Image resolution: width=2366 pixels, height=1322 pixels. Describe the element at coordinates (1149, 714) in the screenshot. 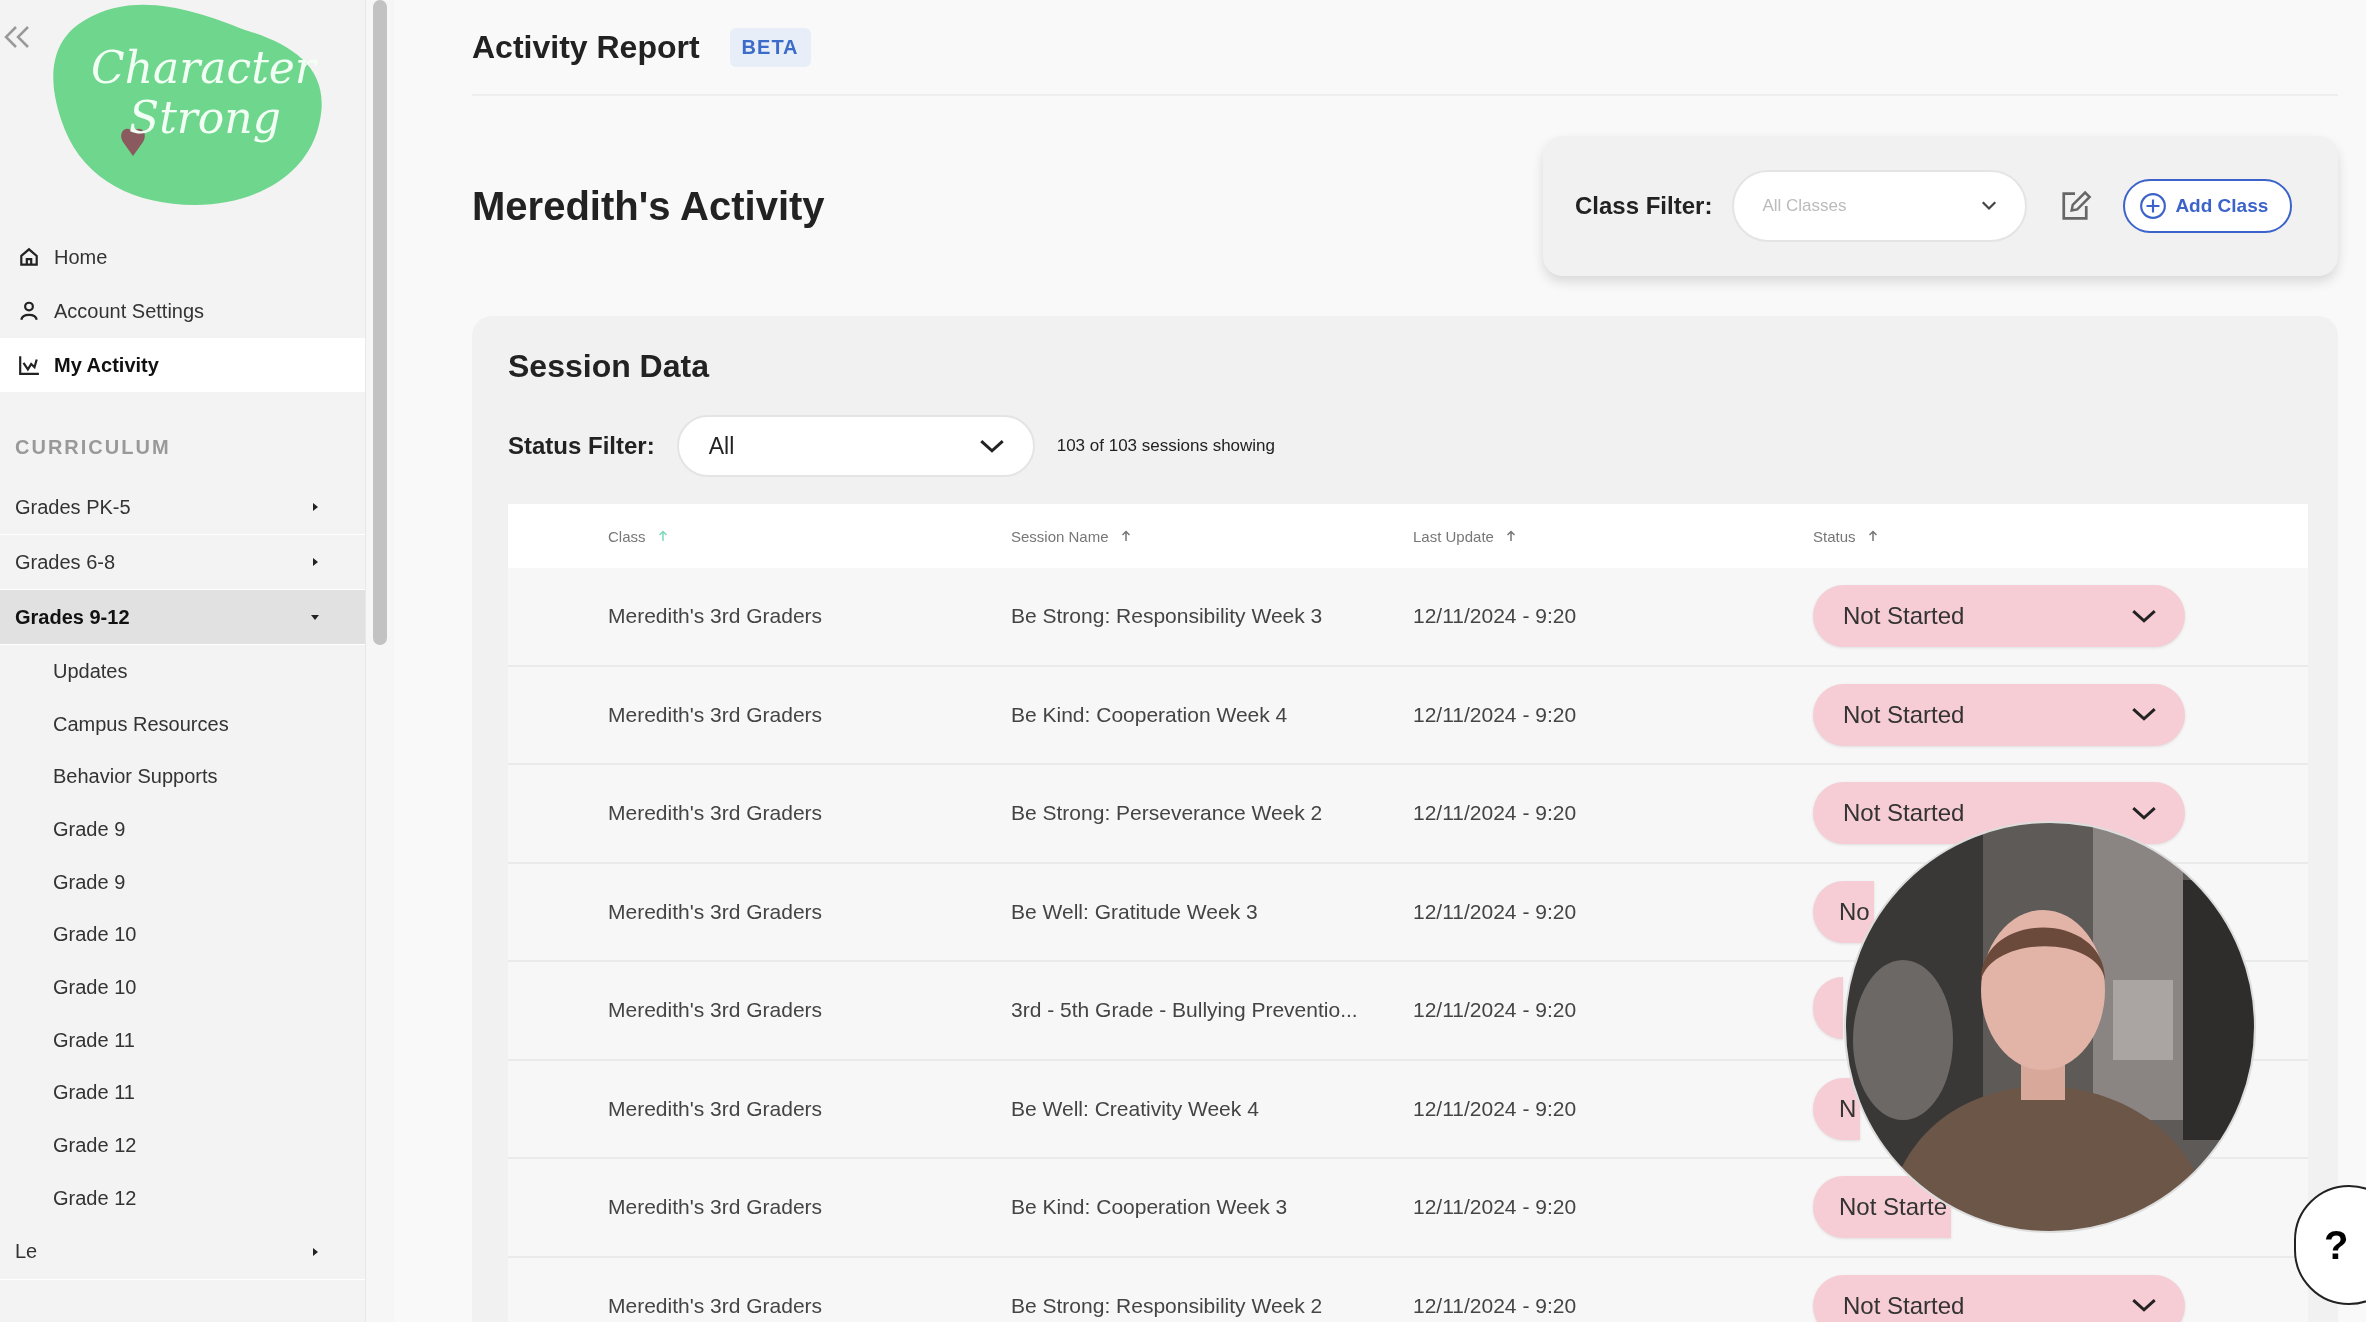

I see `table-cell-text: Be Kind: Cooperation Week 4` at that location.